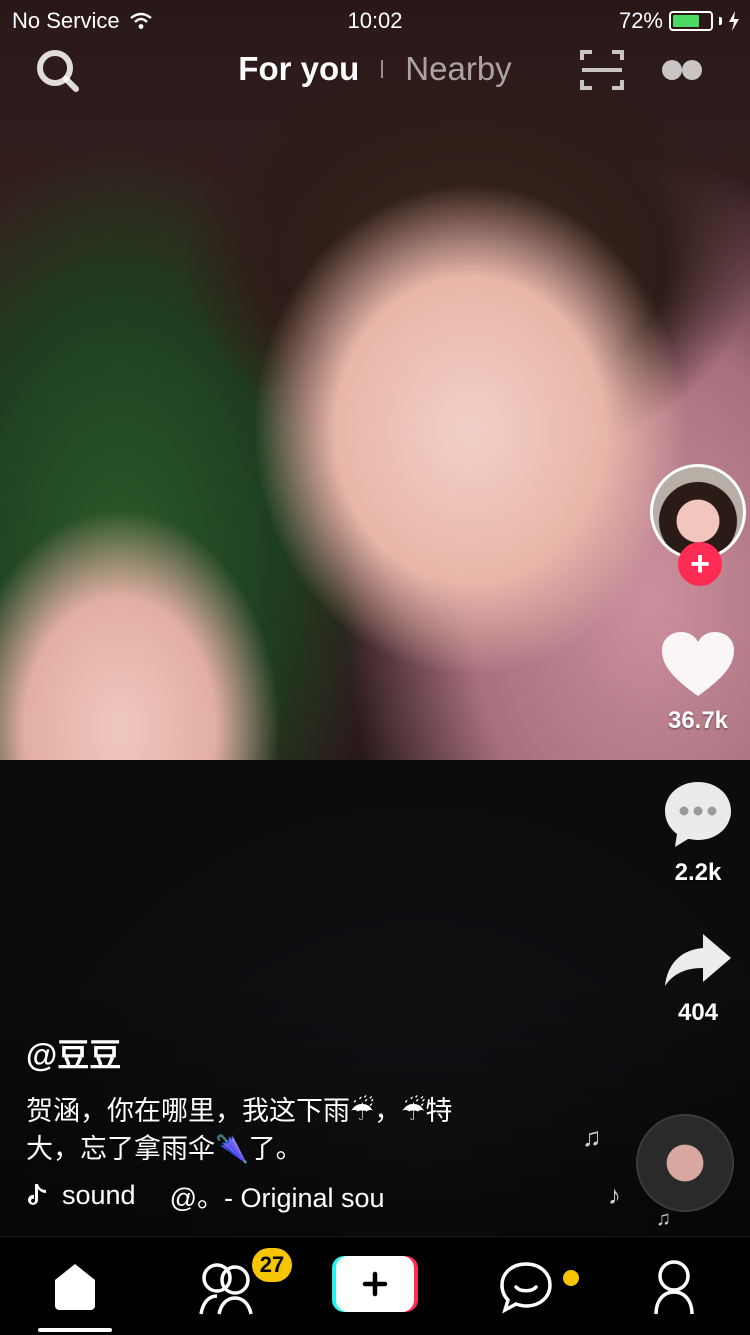  I want to click on heart-icon, so click(698, 664).